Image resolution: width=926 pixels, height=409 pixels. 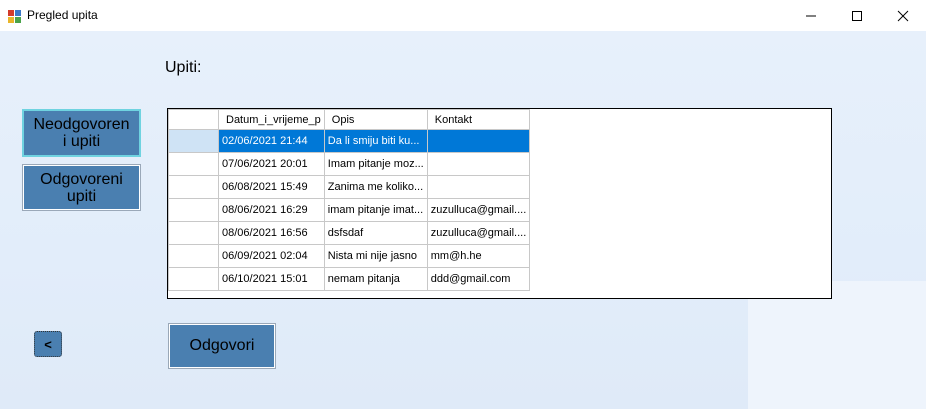 I want to click on header-row: Datum_i_vrijeme_p Opis Kontakt, so click(x=349, y=119).